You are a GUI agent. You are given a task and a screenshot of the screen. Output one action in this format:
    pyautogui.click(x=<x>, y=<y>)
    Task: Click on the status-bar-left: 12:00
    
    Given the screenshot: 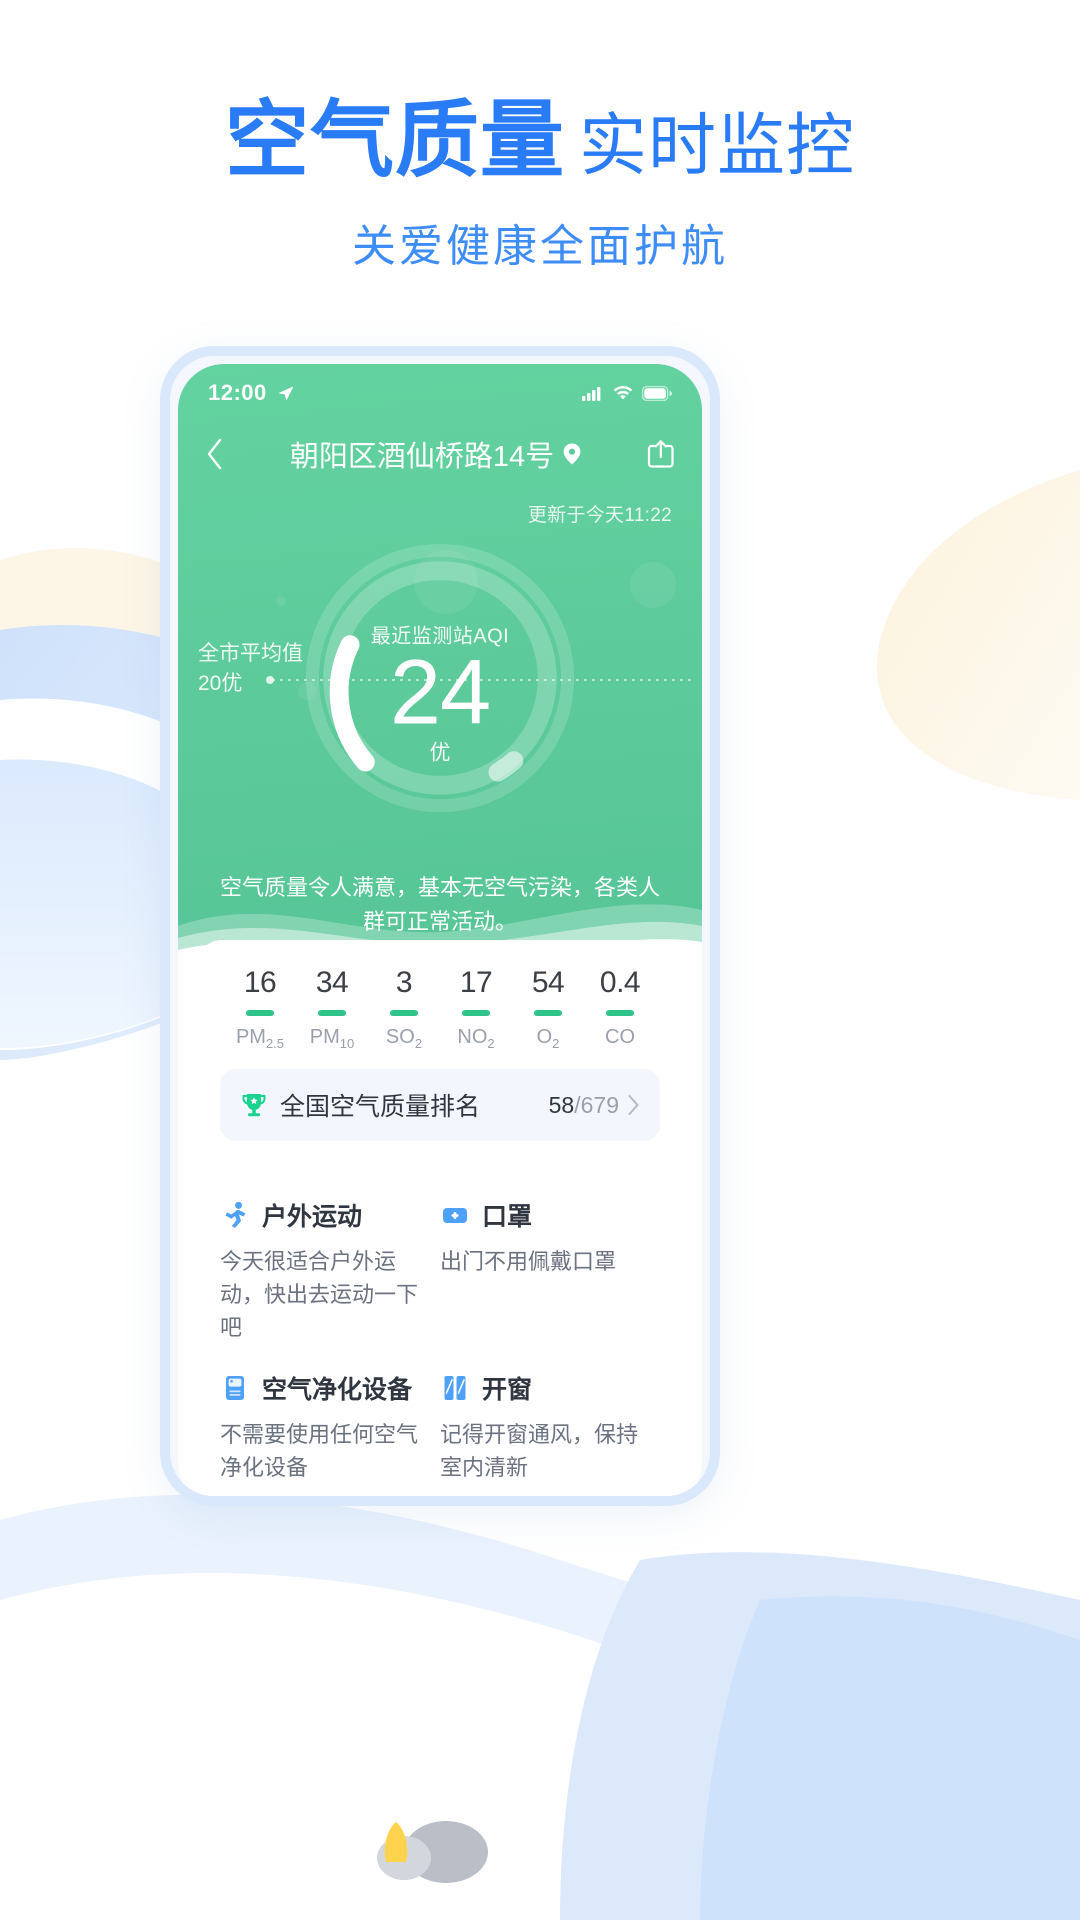 What is the action you would take?
    pyautogui.click(x=251, y=393)
    